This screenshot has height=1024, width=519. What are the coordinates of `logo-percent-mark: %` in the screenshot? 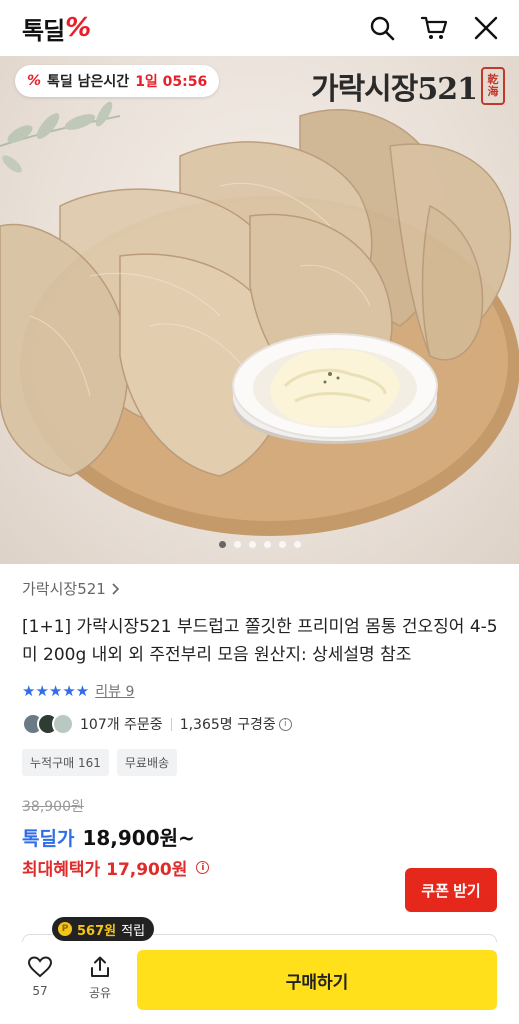 It's located at (78, 28).